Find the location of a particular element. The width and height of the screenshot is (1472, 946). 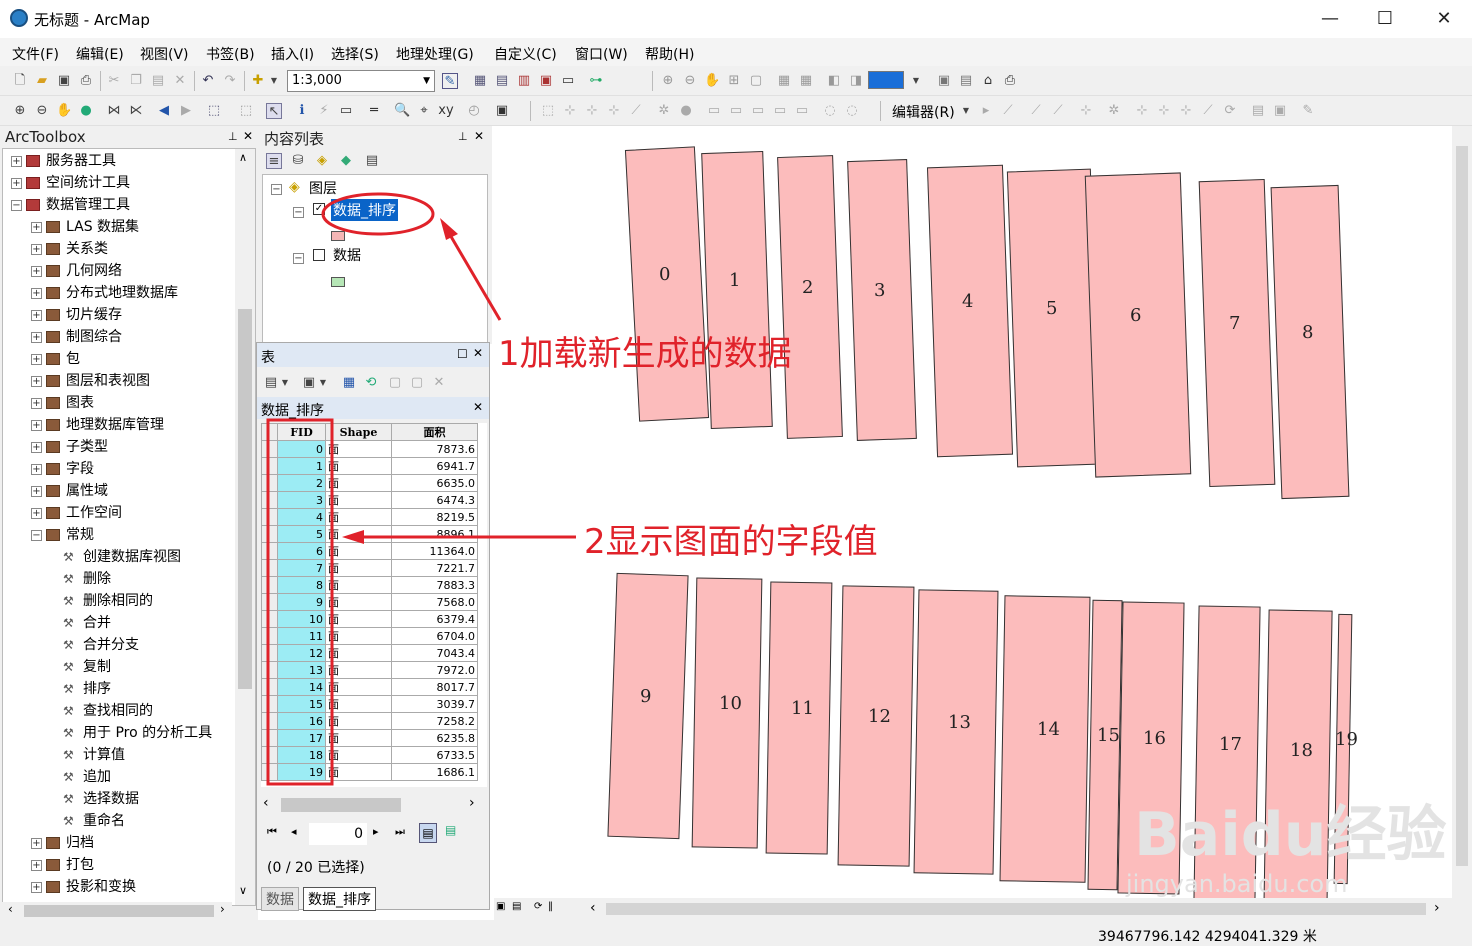

annotation-overlay is located at coordinates (421, 489).